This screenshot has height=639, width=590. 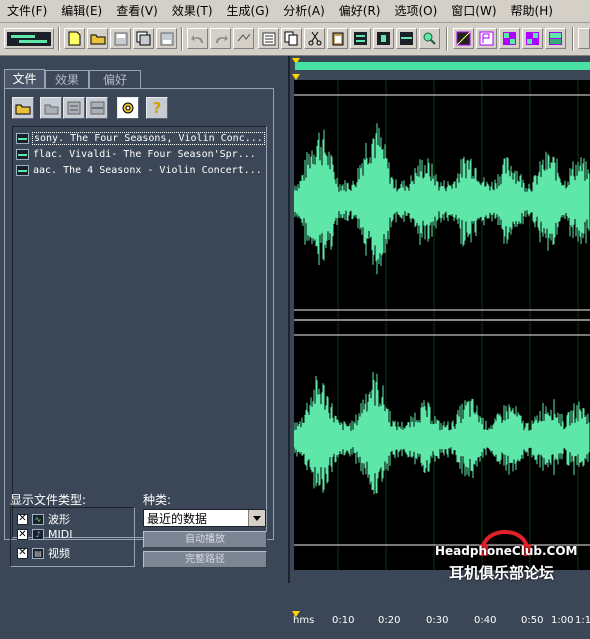 What do you see at coordinates (166, 38) in the screenshot?
I see `save-selection-button` at bounding box center [166, 38].